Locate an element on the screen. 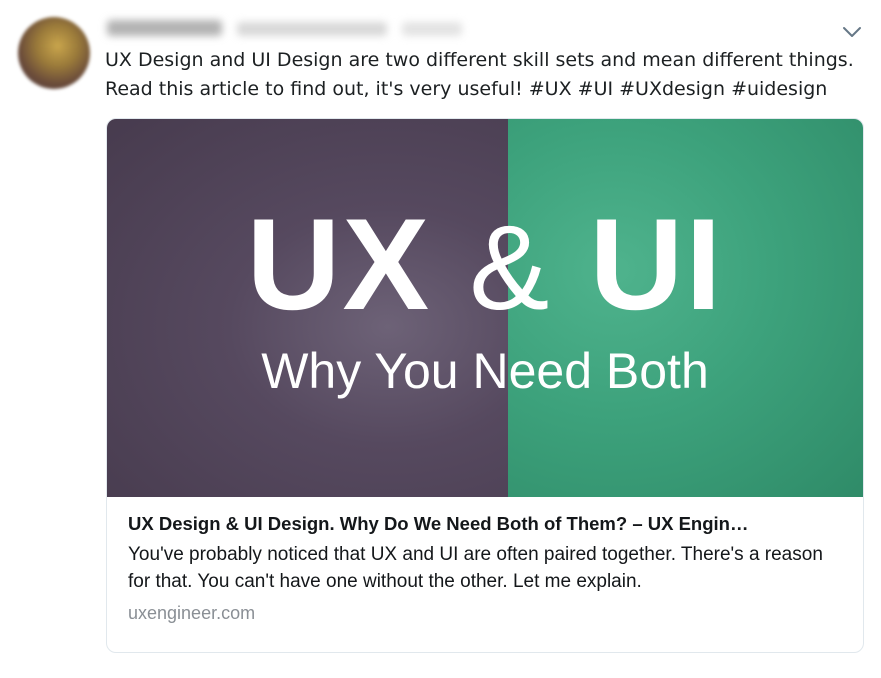 This screenshot has height=678, width=881. hashtag-link: #uidesign is located at coordinates (779, 89).